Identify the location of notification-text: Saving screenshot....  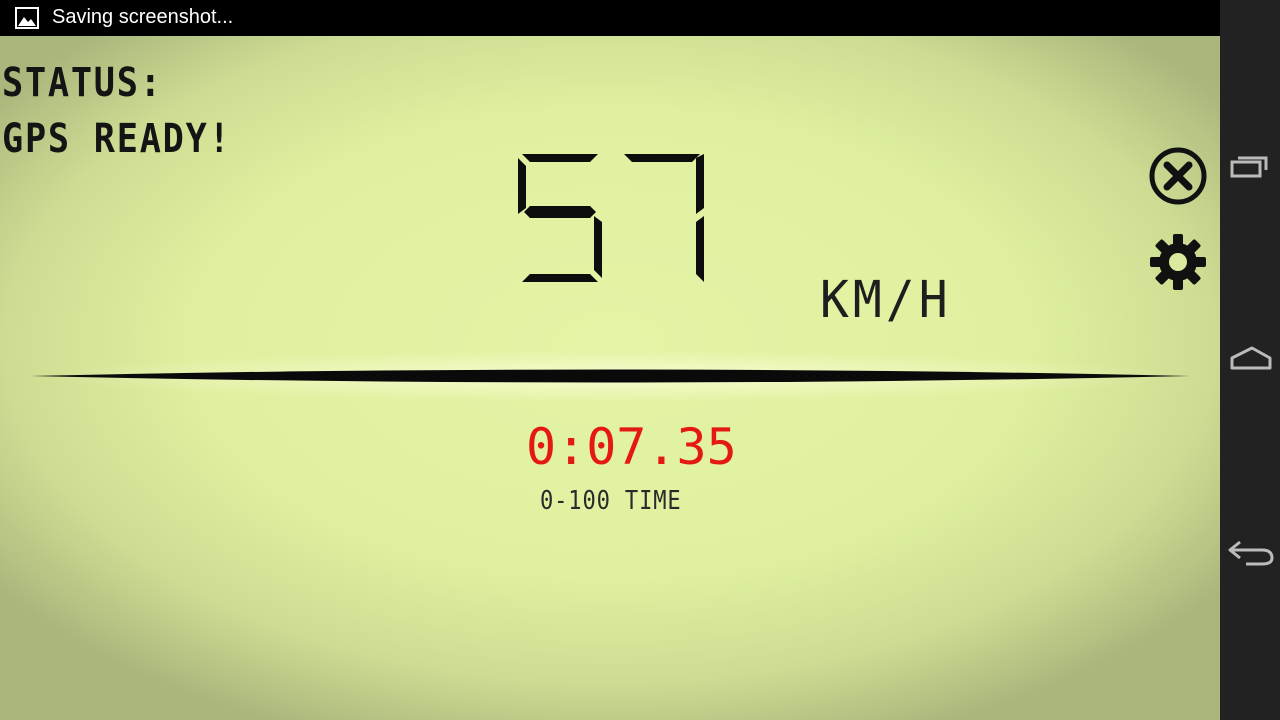
(143, 17).